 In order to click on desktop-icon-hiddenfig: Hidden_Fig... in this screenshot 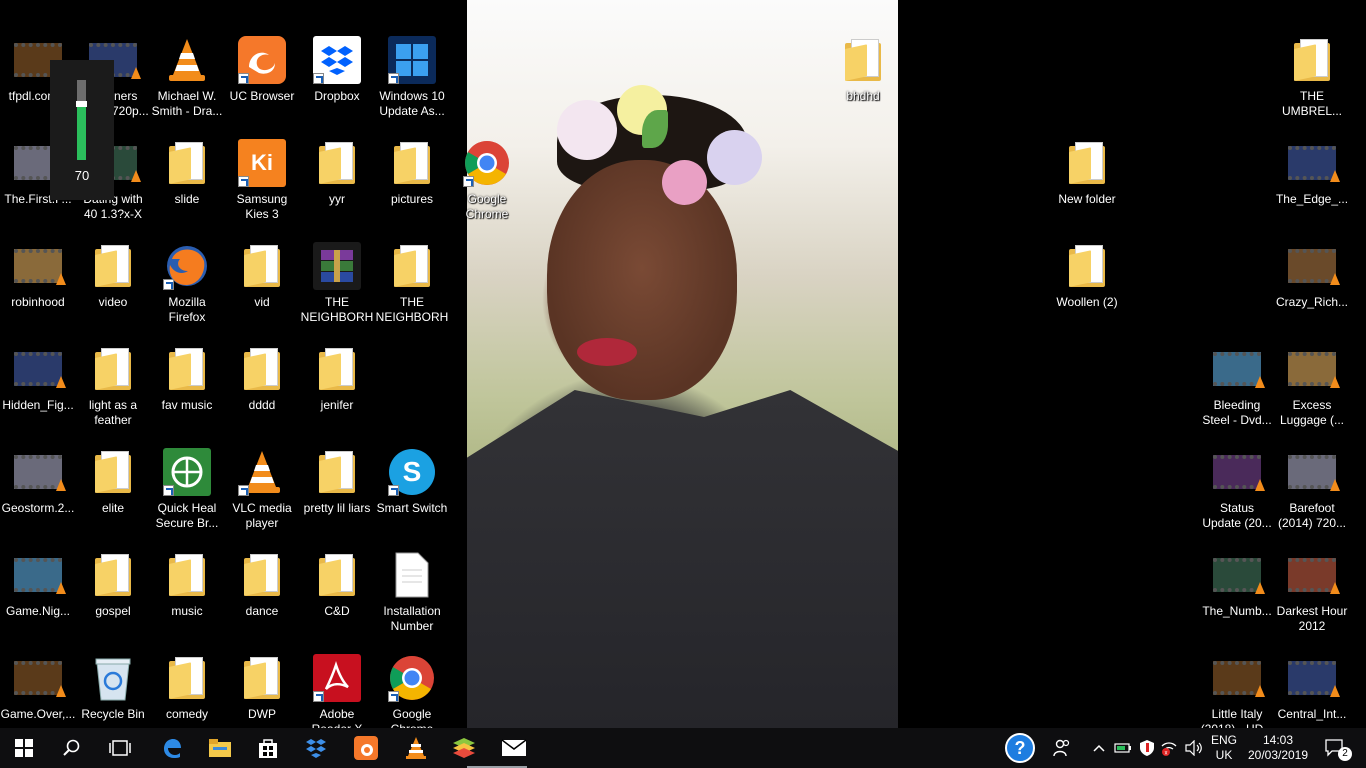, I will do `click(38, 389)`.